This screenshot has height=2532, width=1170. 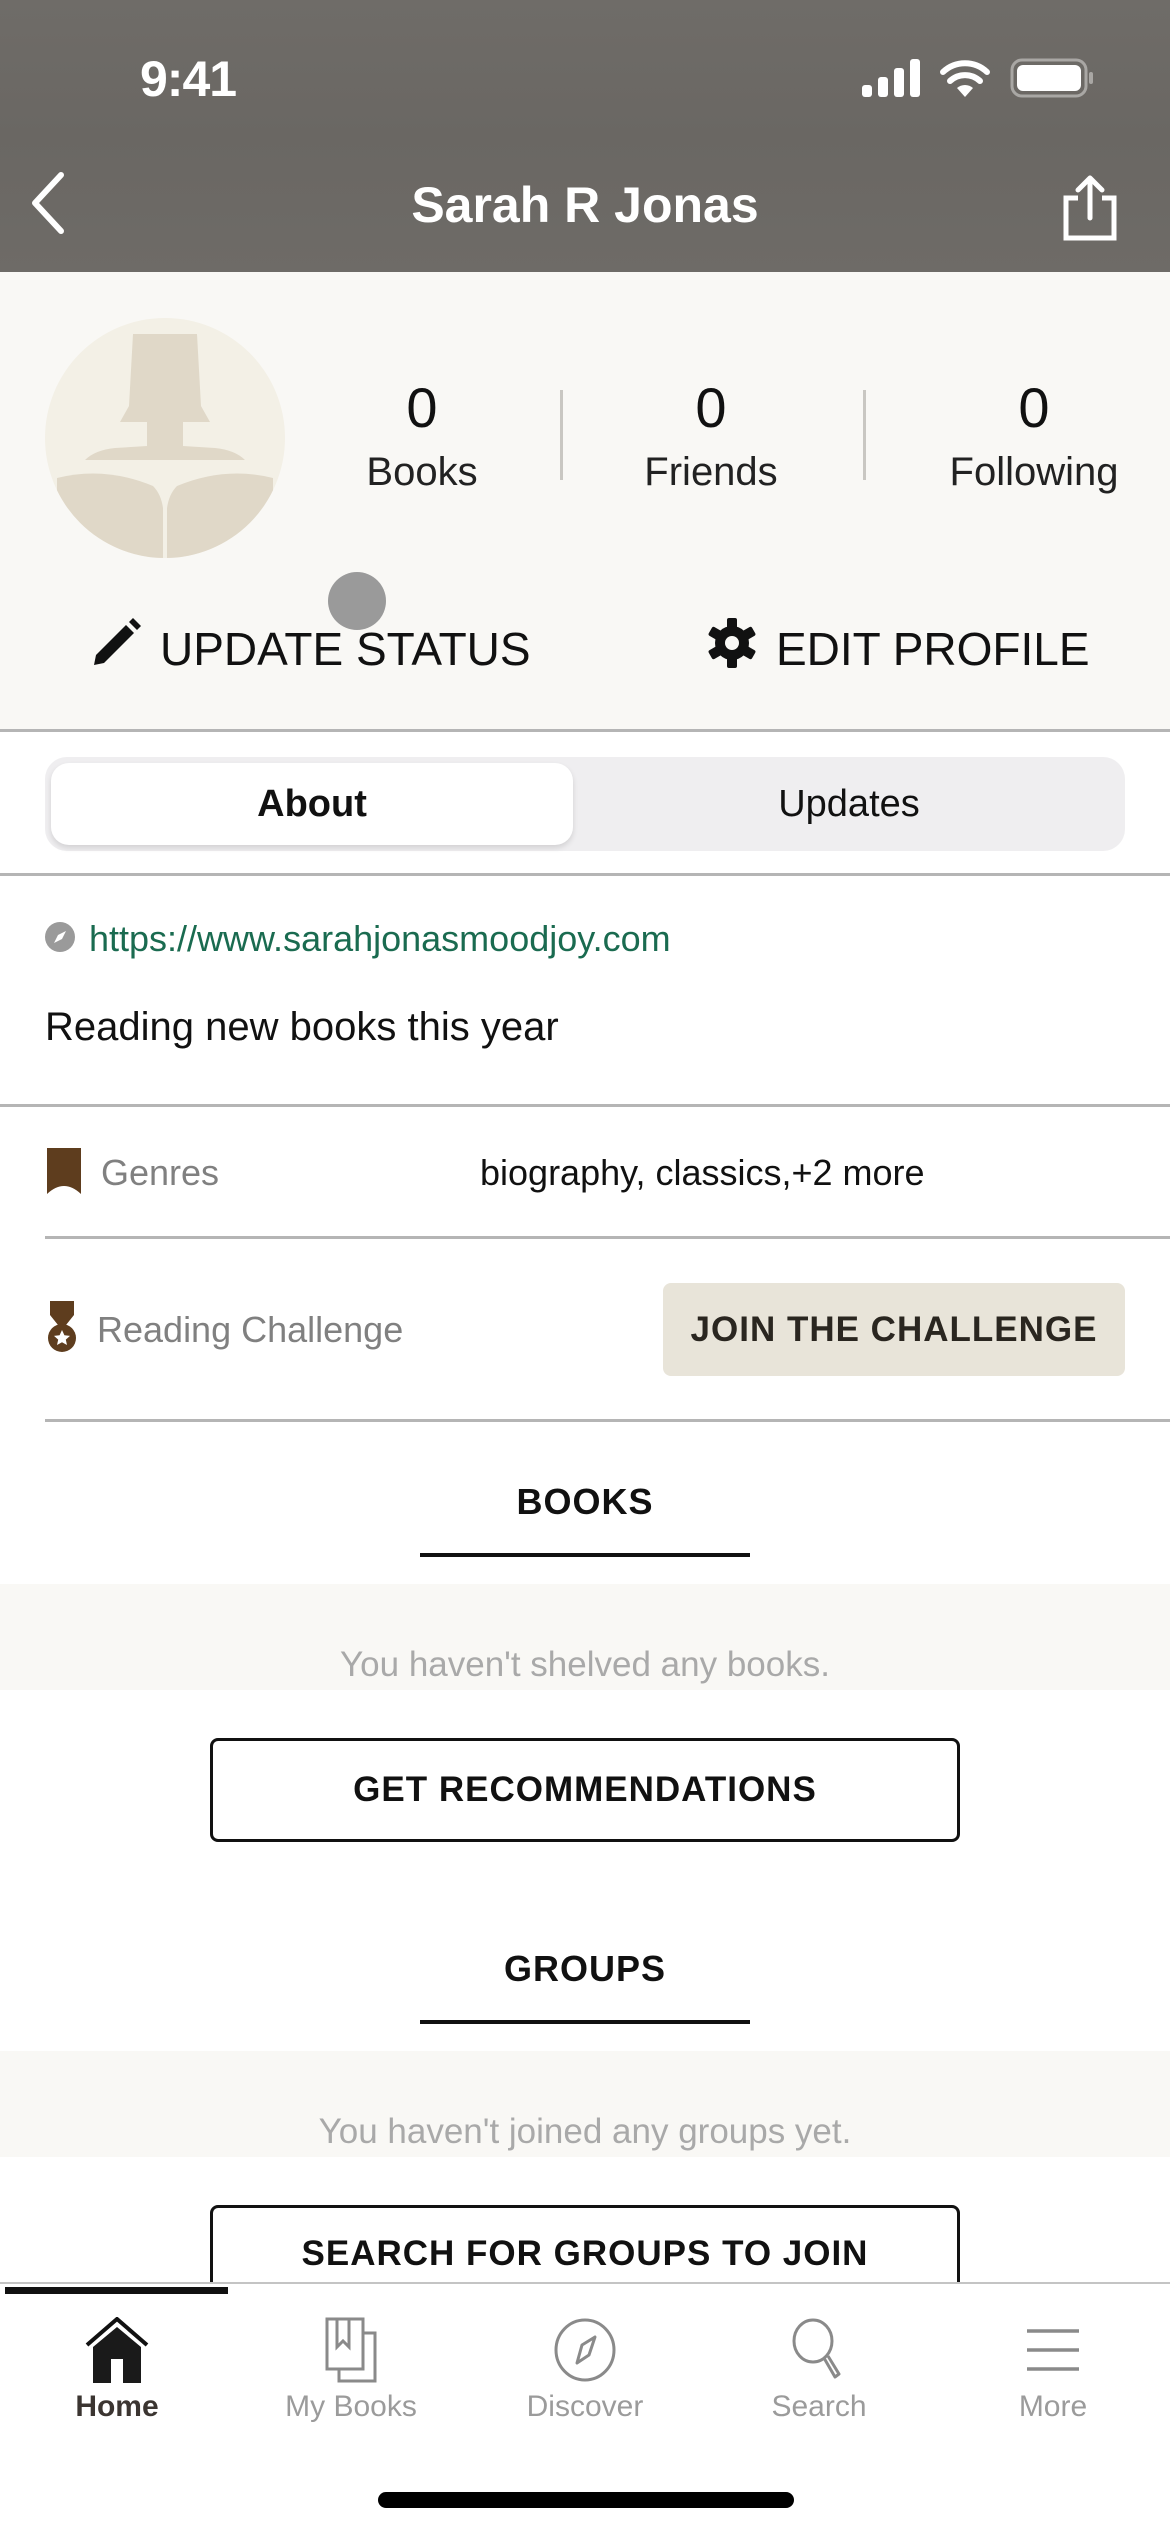 I want to click on genres-row: Genres biography, classics,+2 more, so click(x=585, y=1173).